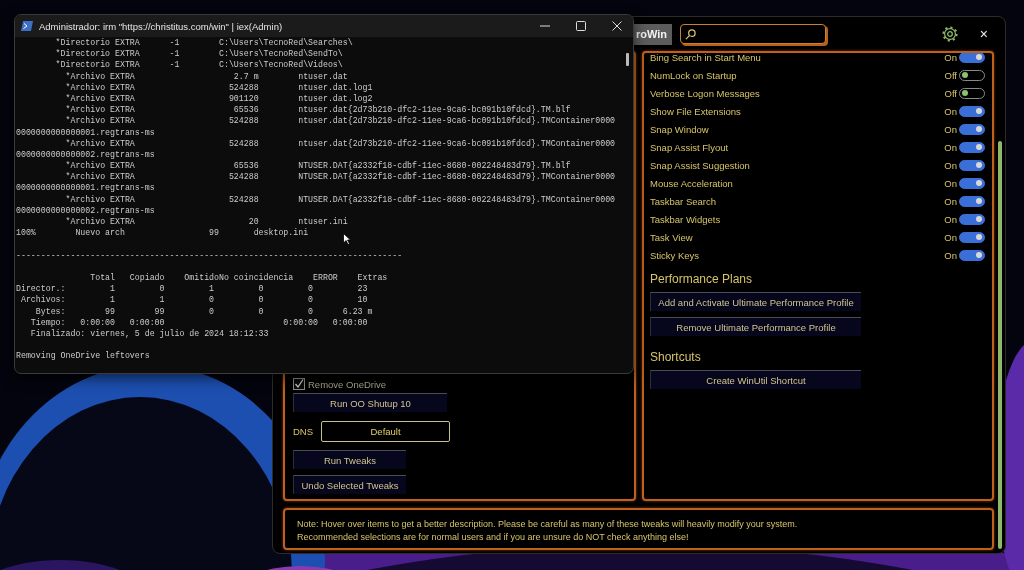  I want to click on action-button: Create WinUtil Shortcut, so click(755, 379).